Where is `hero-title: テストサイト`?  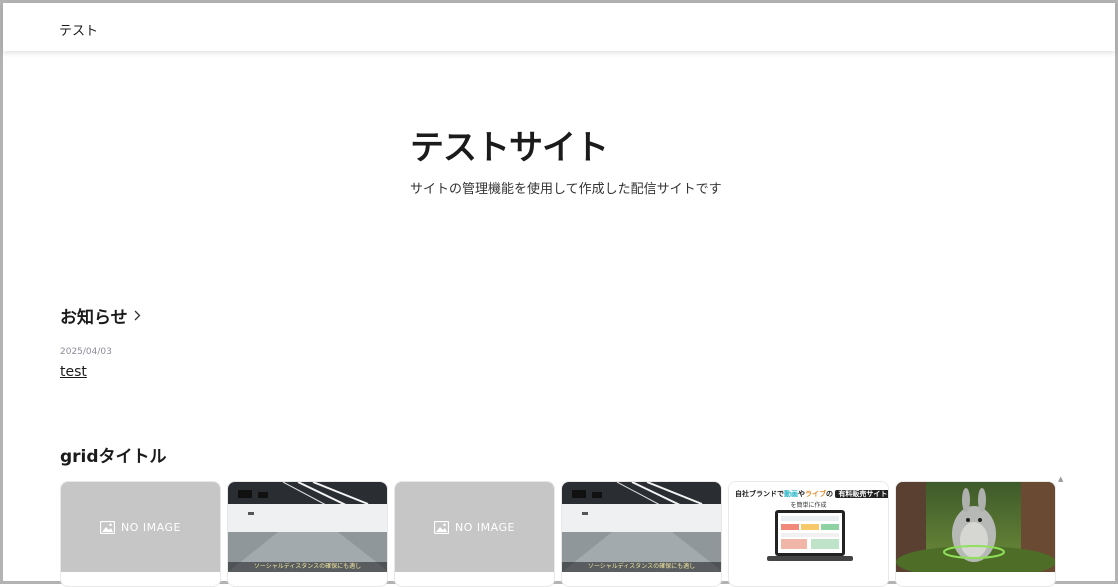 hero-title: テストサイト is located at coordinates (509, 148).